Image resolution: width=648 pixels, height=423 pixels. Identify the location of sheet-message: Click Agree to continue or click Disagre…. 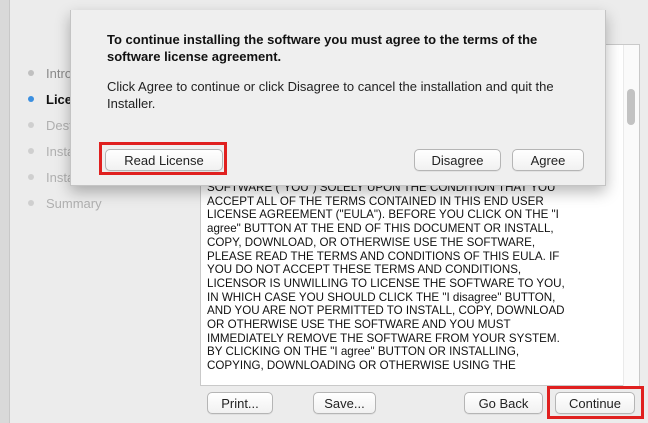
(330, 95).